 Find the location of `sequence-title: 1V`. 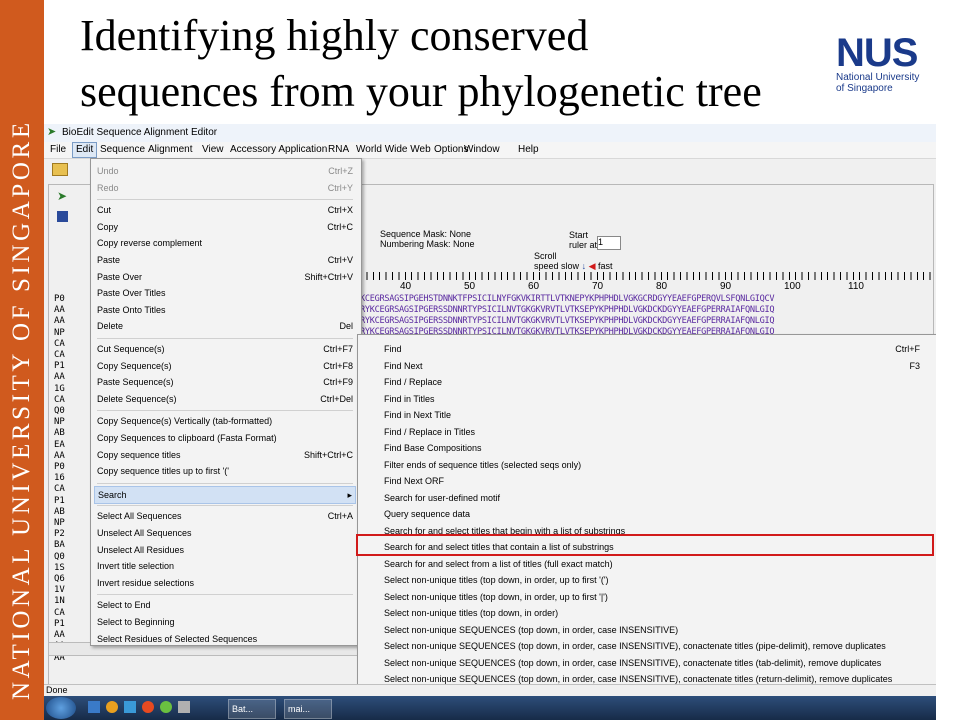

sequence-title: 1V is located at coordinates (65, 590).